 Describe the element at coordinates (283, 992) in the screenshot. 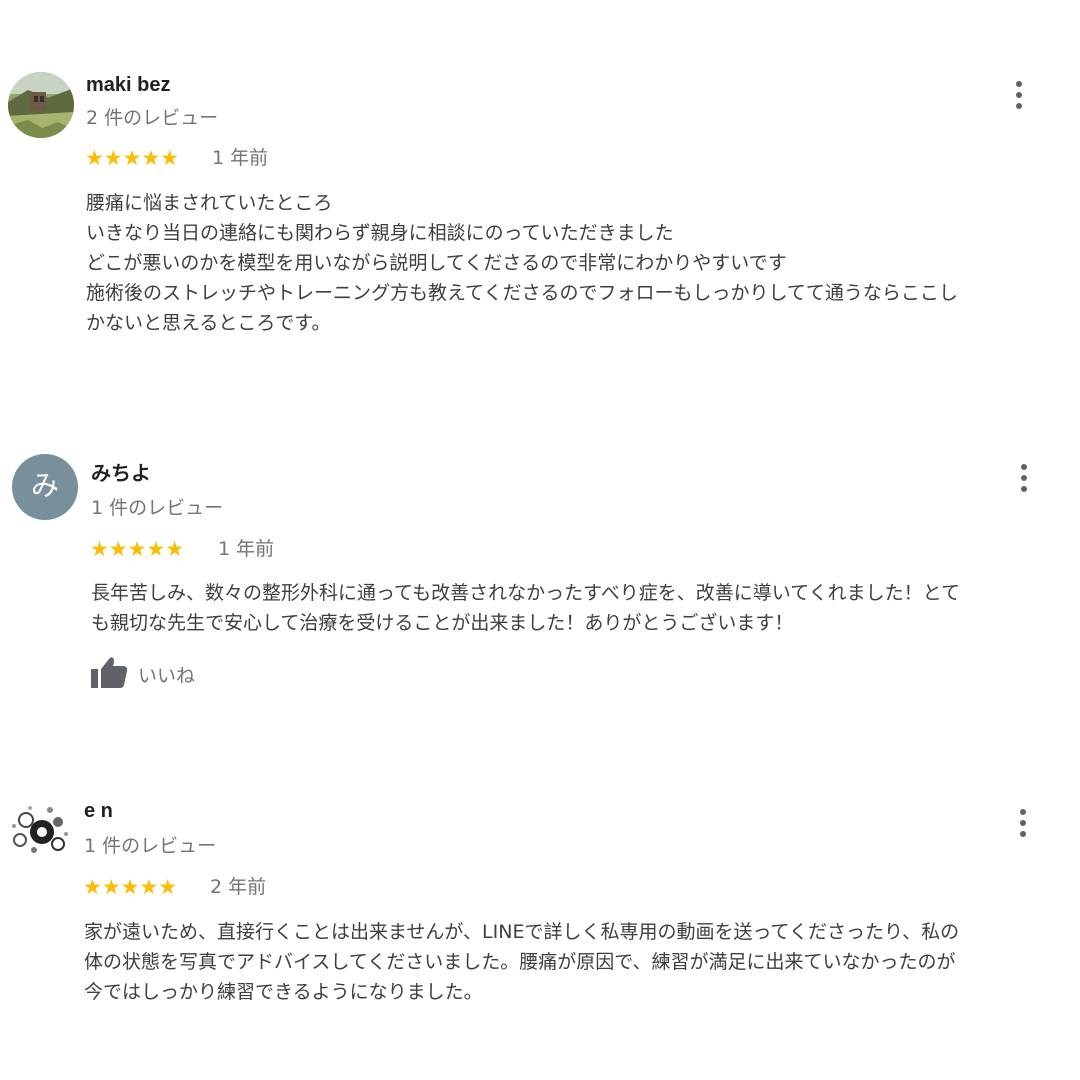

I see `review-text-line: 今ではしっかり練習できるようになりました。` at that location.